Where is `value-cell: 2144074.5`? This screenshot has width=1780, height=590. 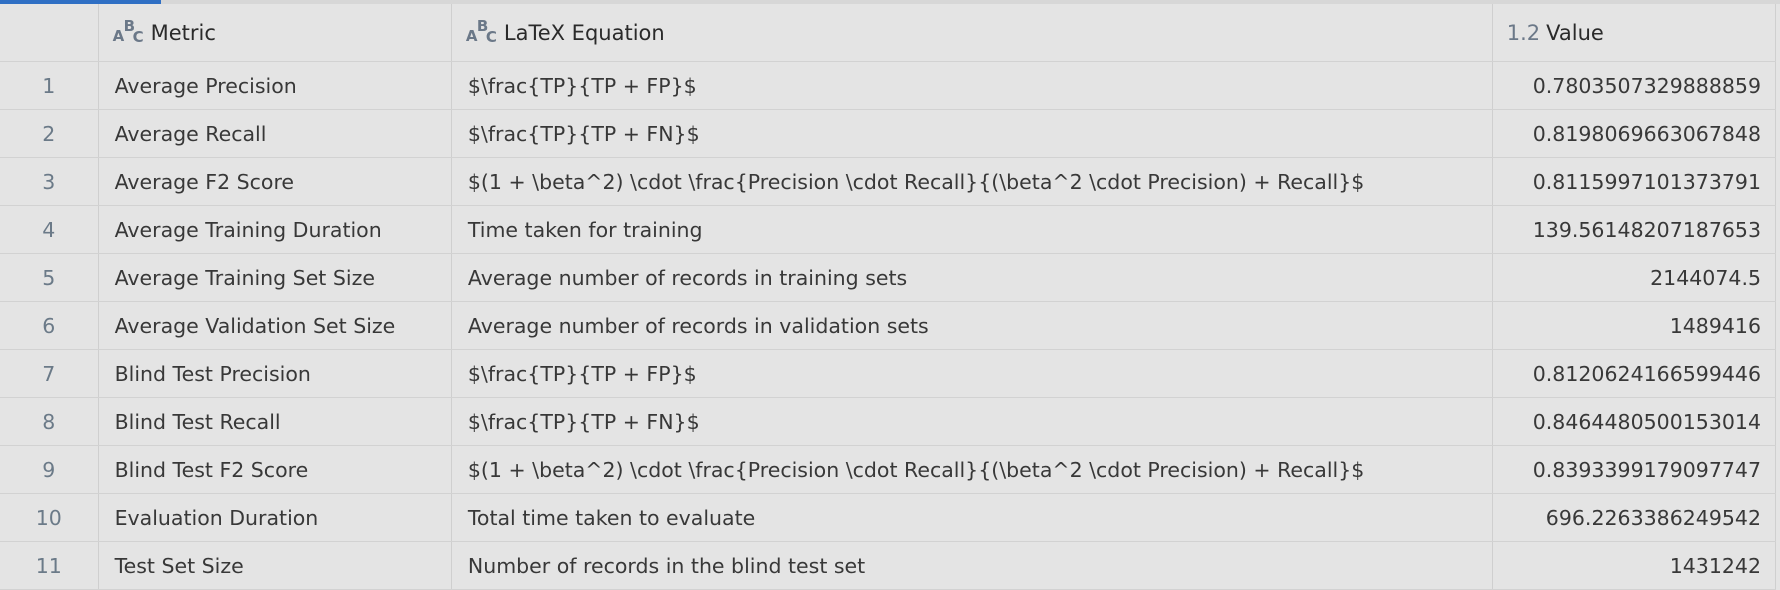
value-cell: 2144074.5 is located at coordinates (1634, 277).